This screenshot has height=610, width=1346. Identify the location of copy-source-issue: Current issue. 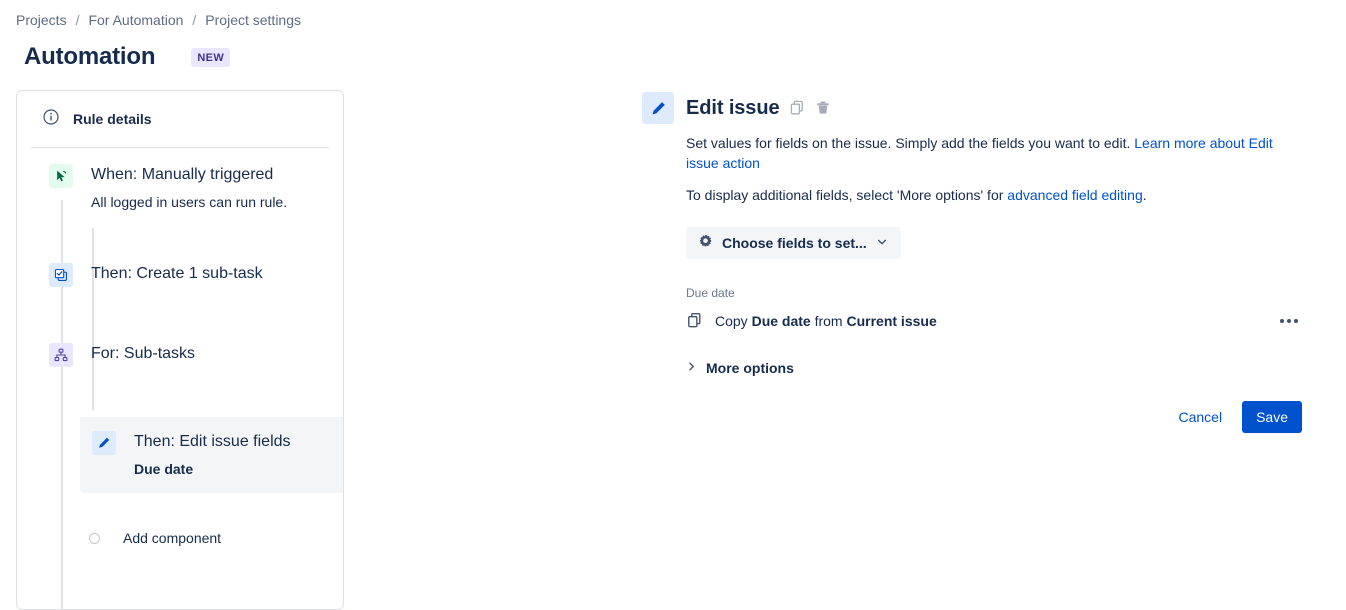
(891, 320).